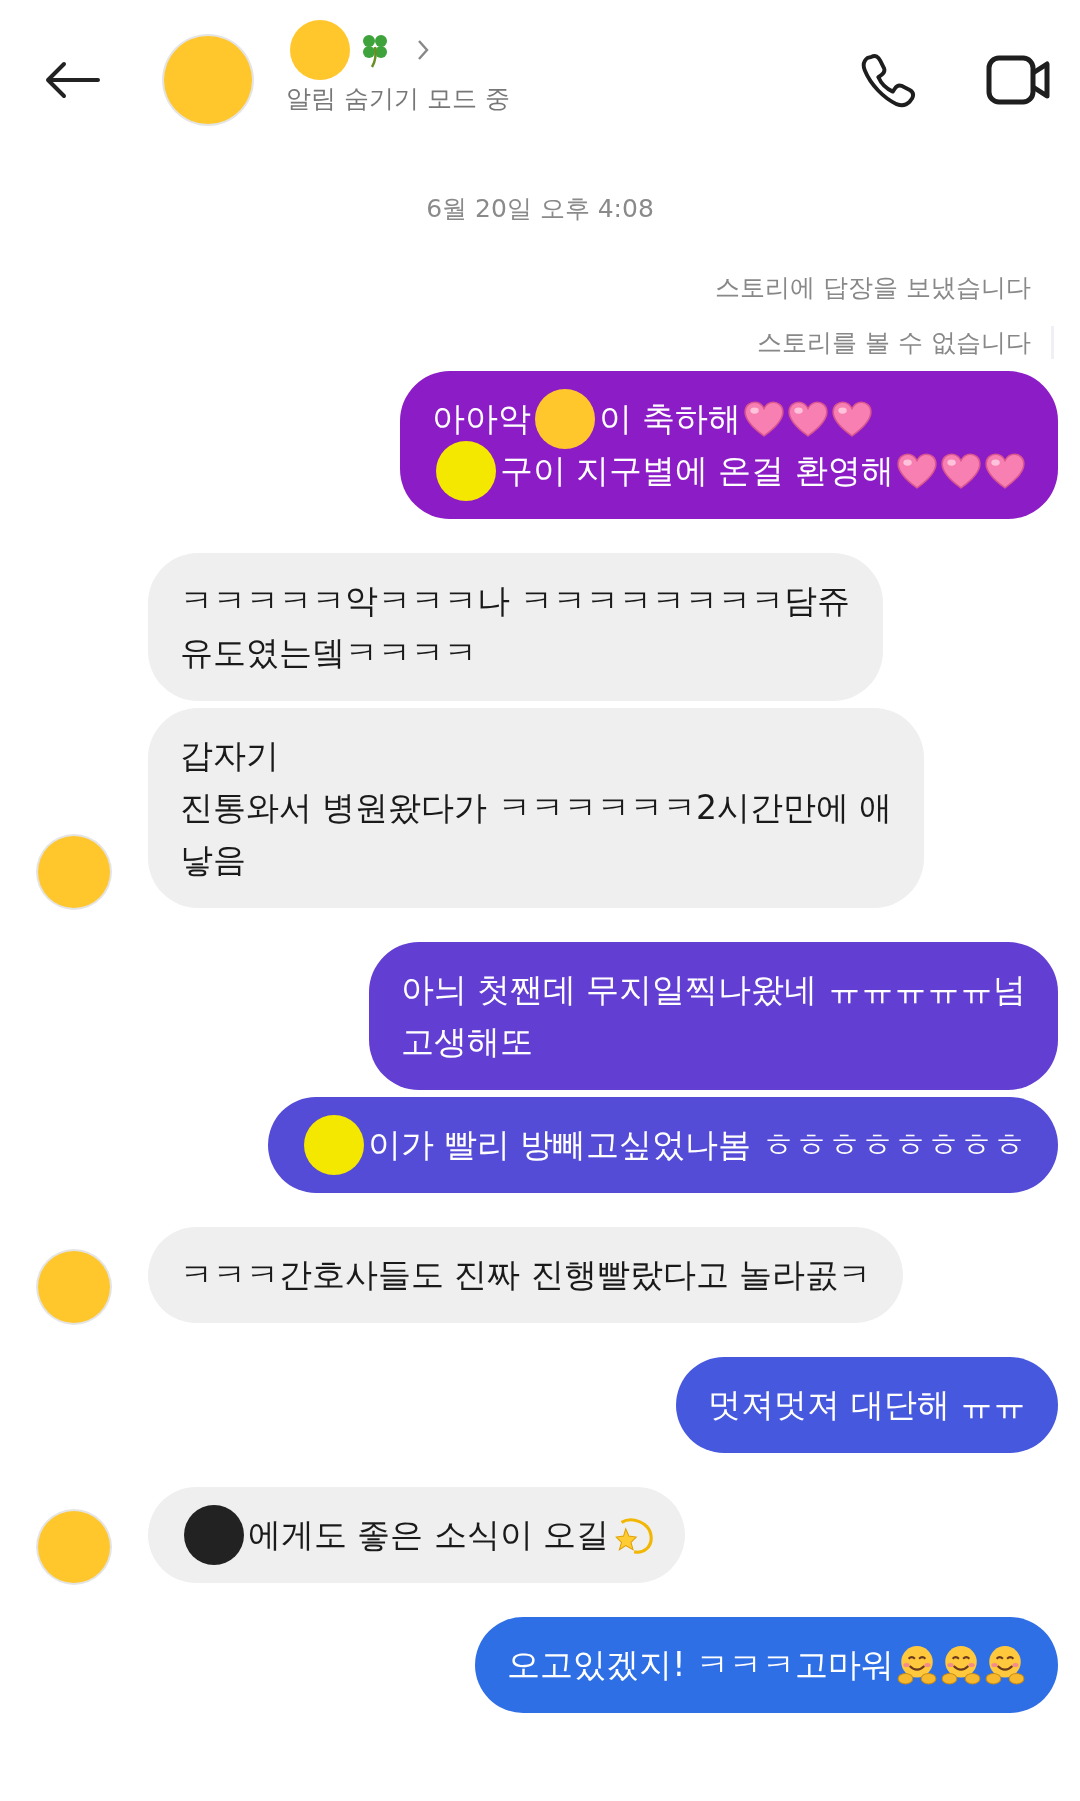 The image size is (1080, 1801). I want to click on video-call-icon, so click(1019, 80).